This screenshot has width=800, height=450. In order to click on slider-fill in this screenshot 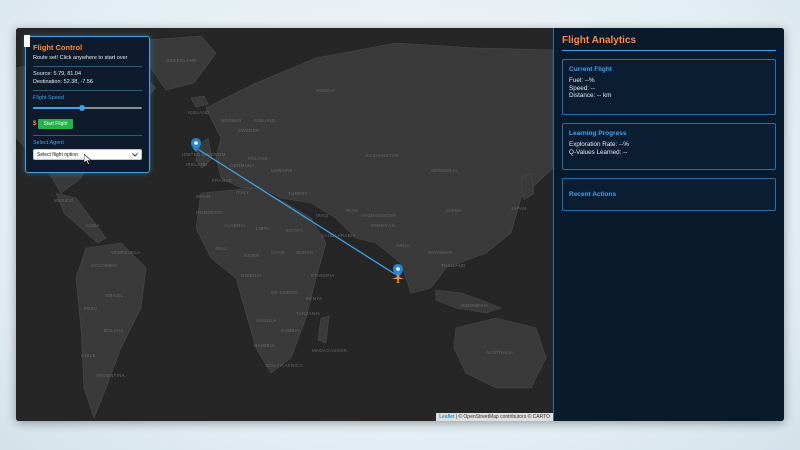, I will do `click(58, 108)`.